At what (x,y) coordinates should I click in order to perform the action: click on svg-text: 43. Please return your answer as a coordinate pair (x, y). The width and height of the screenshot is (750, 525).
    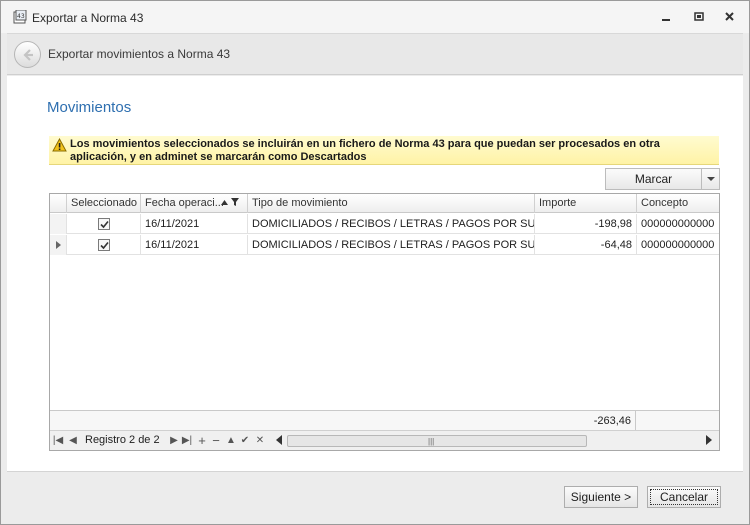
    Looking at the image, I should click on (21, 16).